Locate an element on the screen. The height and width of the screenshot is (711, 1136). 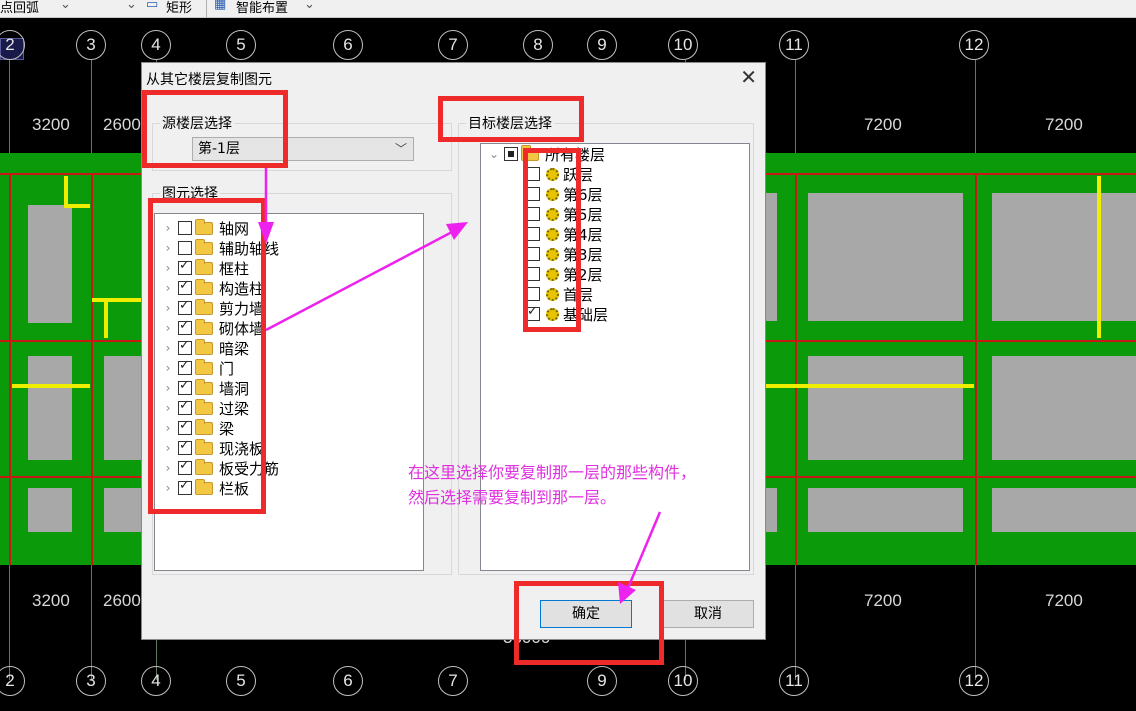
annotation-line-1: 在这里选择你要复制那一层的那些构件， is located at coordinates (552, 472).